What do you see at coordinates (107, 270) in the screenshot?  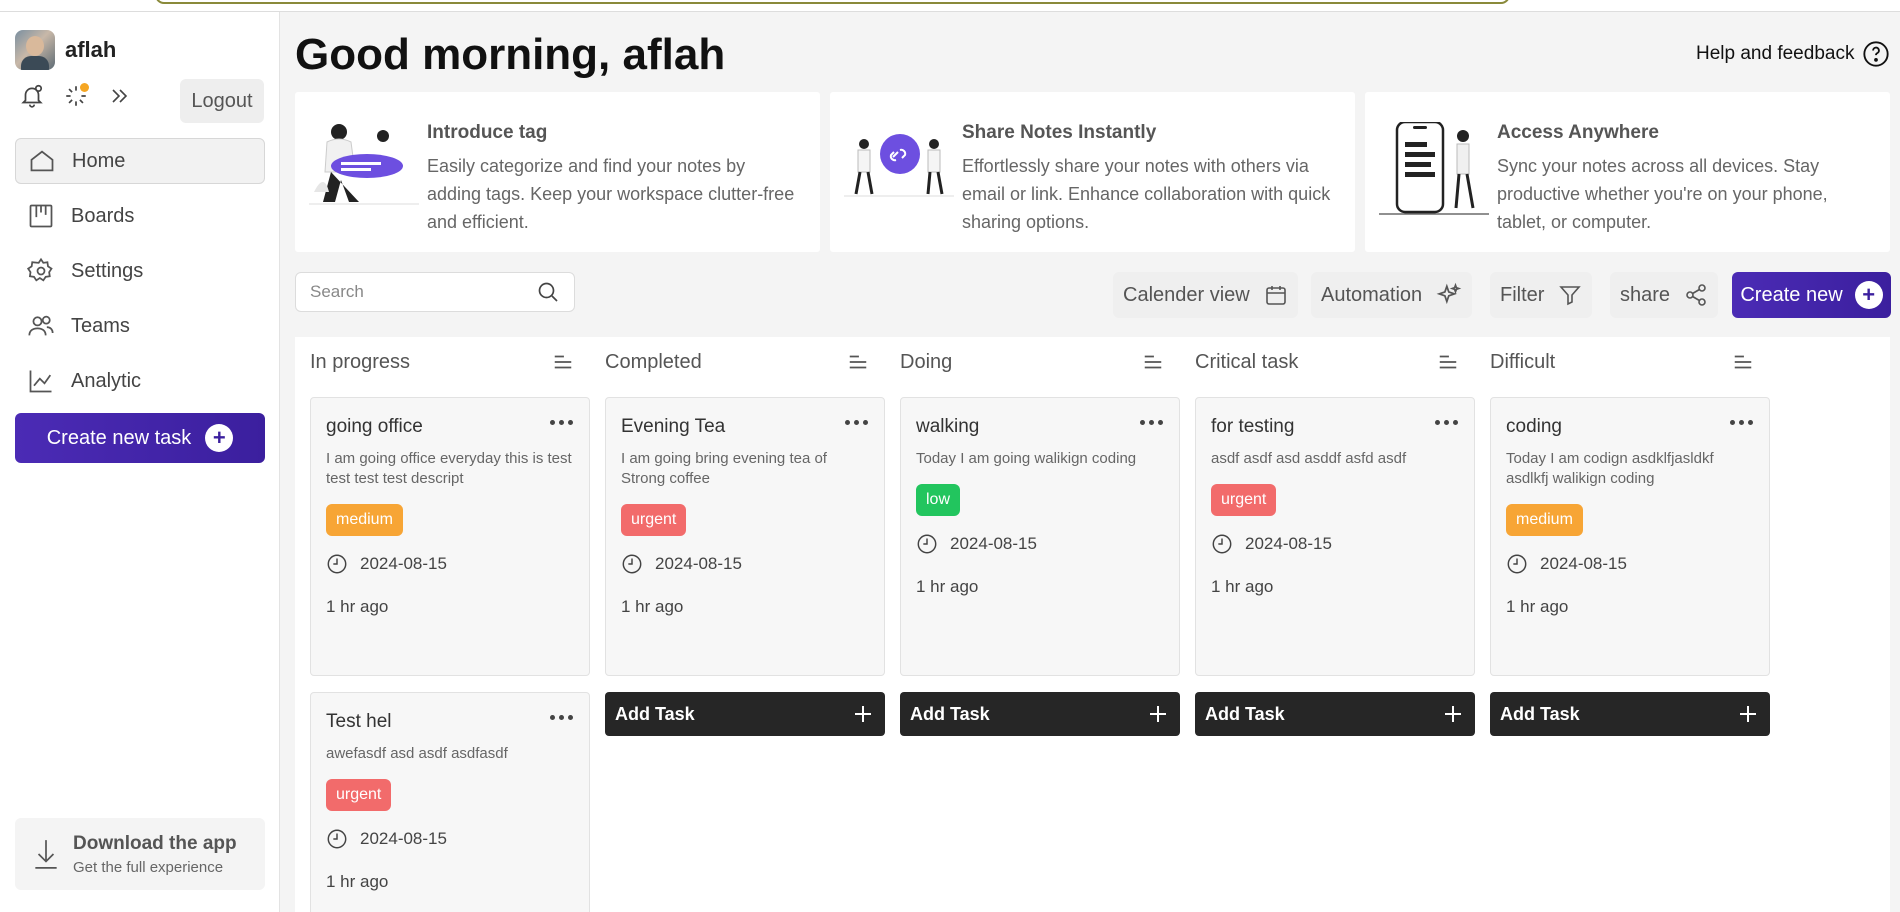 I see `sidebar-item-label: Settings` at bounding box center [107, 270].